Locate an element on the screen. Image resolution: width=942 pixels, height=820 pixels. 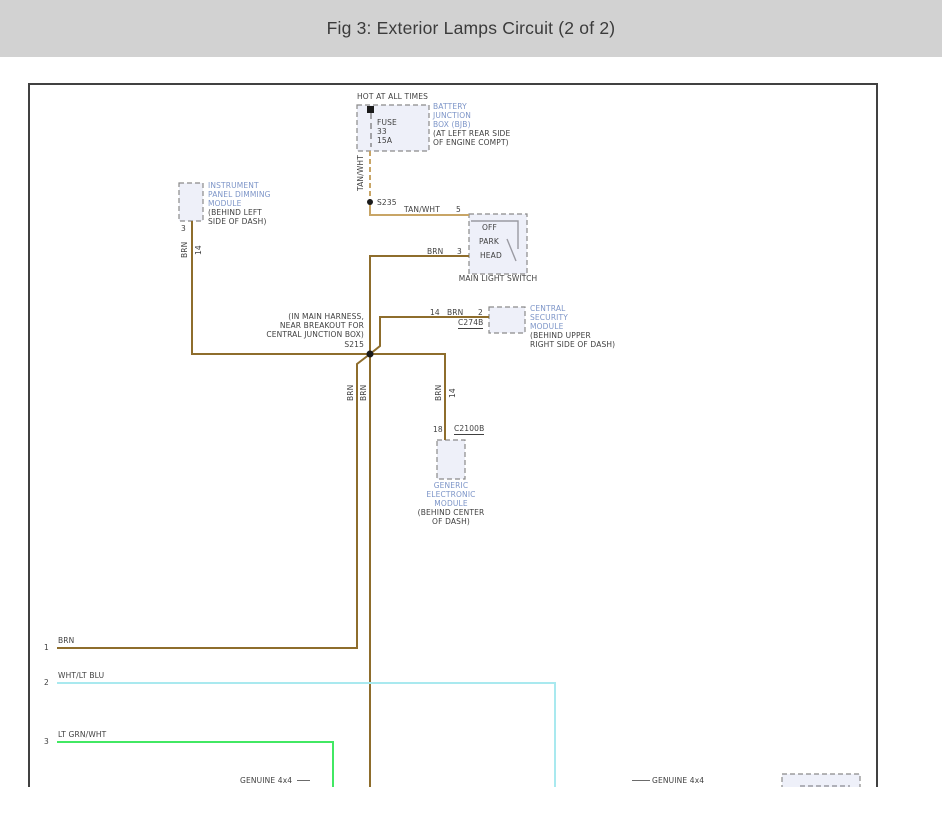
bottom-wire-1-pin: 1 is located at coordinates (46, 647).